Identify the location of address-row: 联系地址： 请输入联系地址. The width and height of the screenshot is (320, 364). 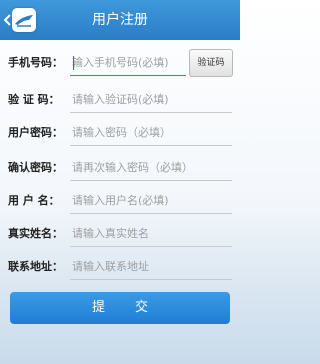
(120, 267).